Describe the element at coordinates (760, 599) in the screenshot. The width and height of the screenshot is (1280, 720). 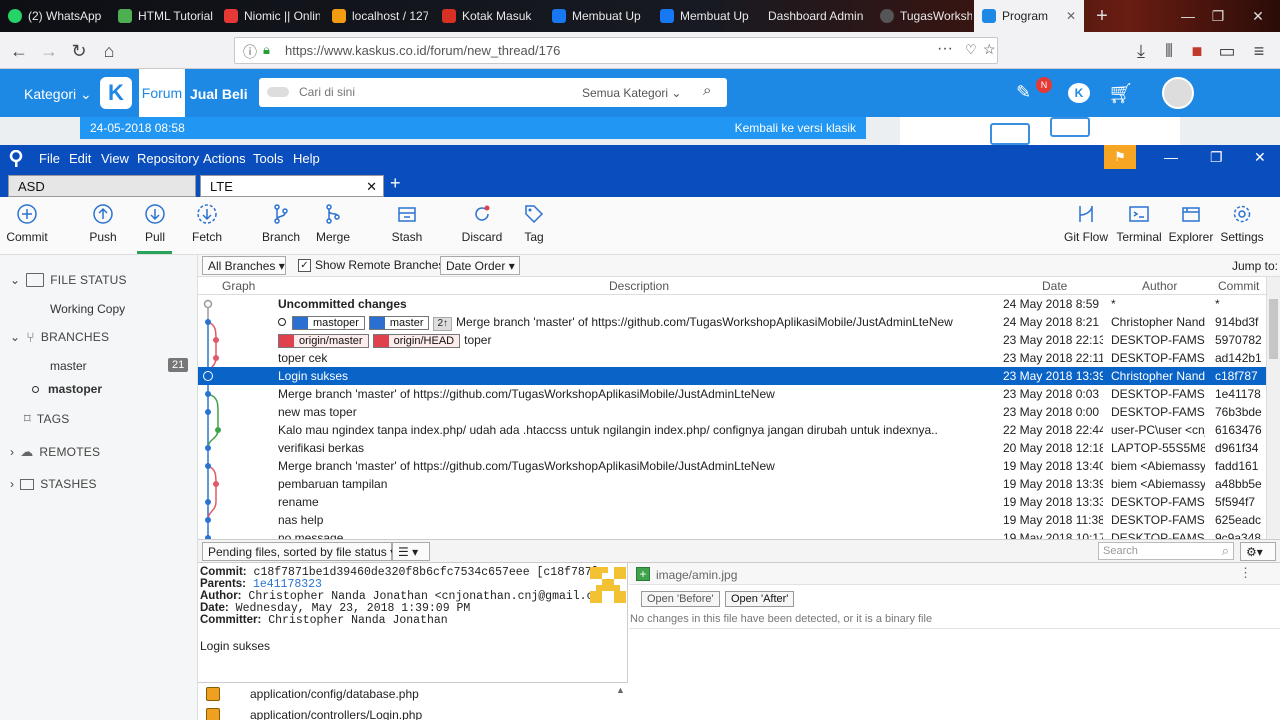
I see `open-after-button: Open 'After'` at that location.